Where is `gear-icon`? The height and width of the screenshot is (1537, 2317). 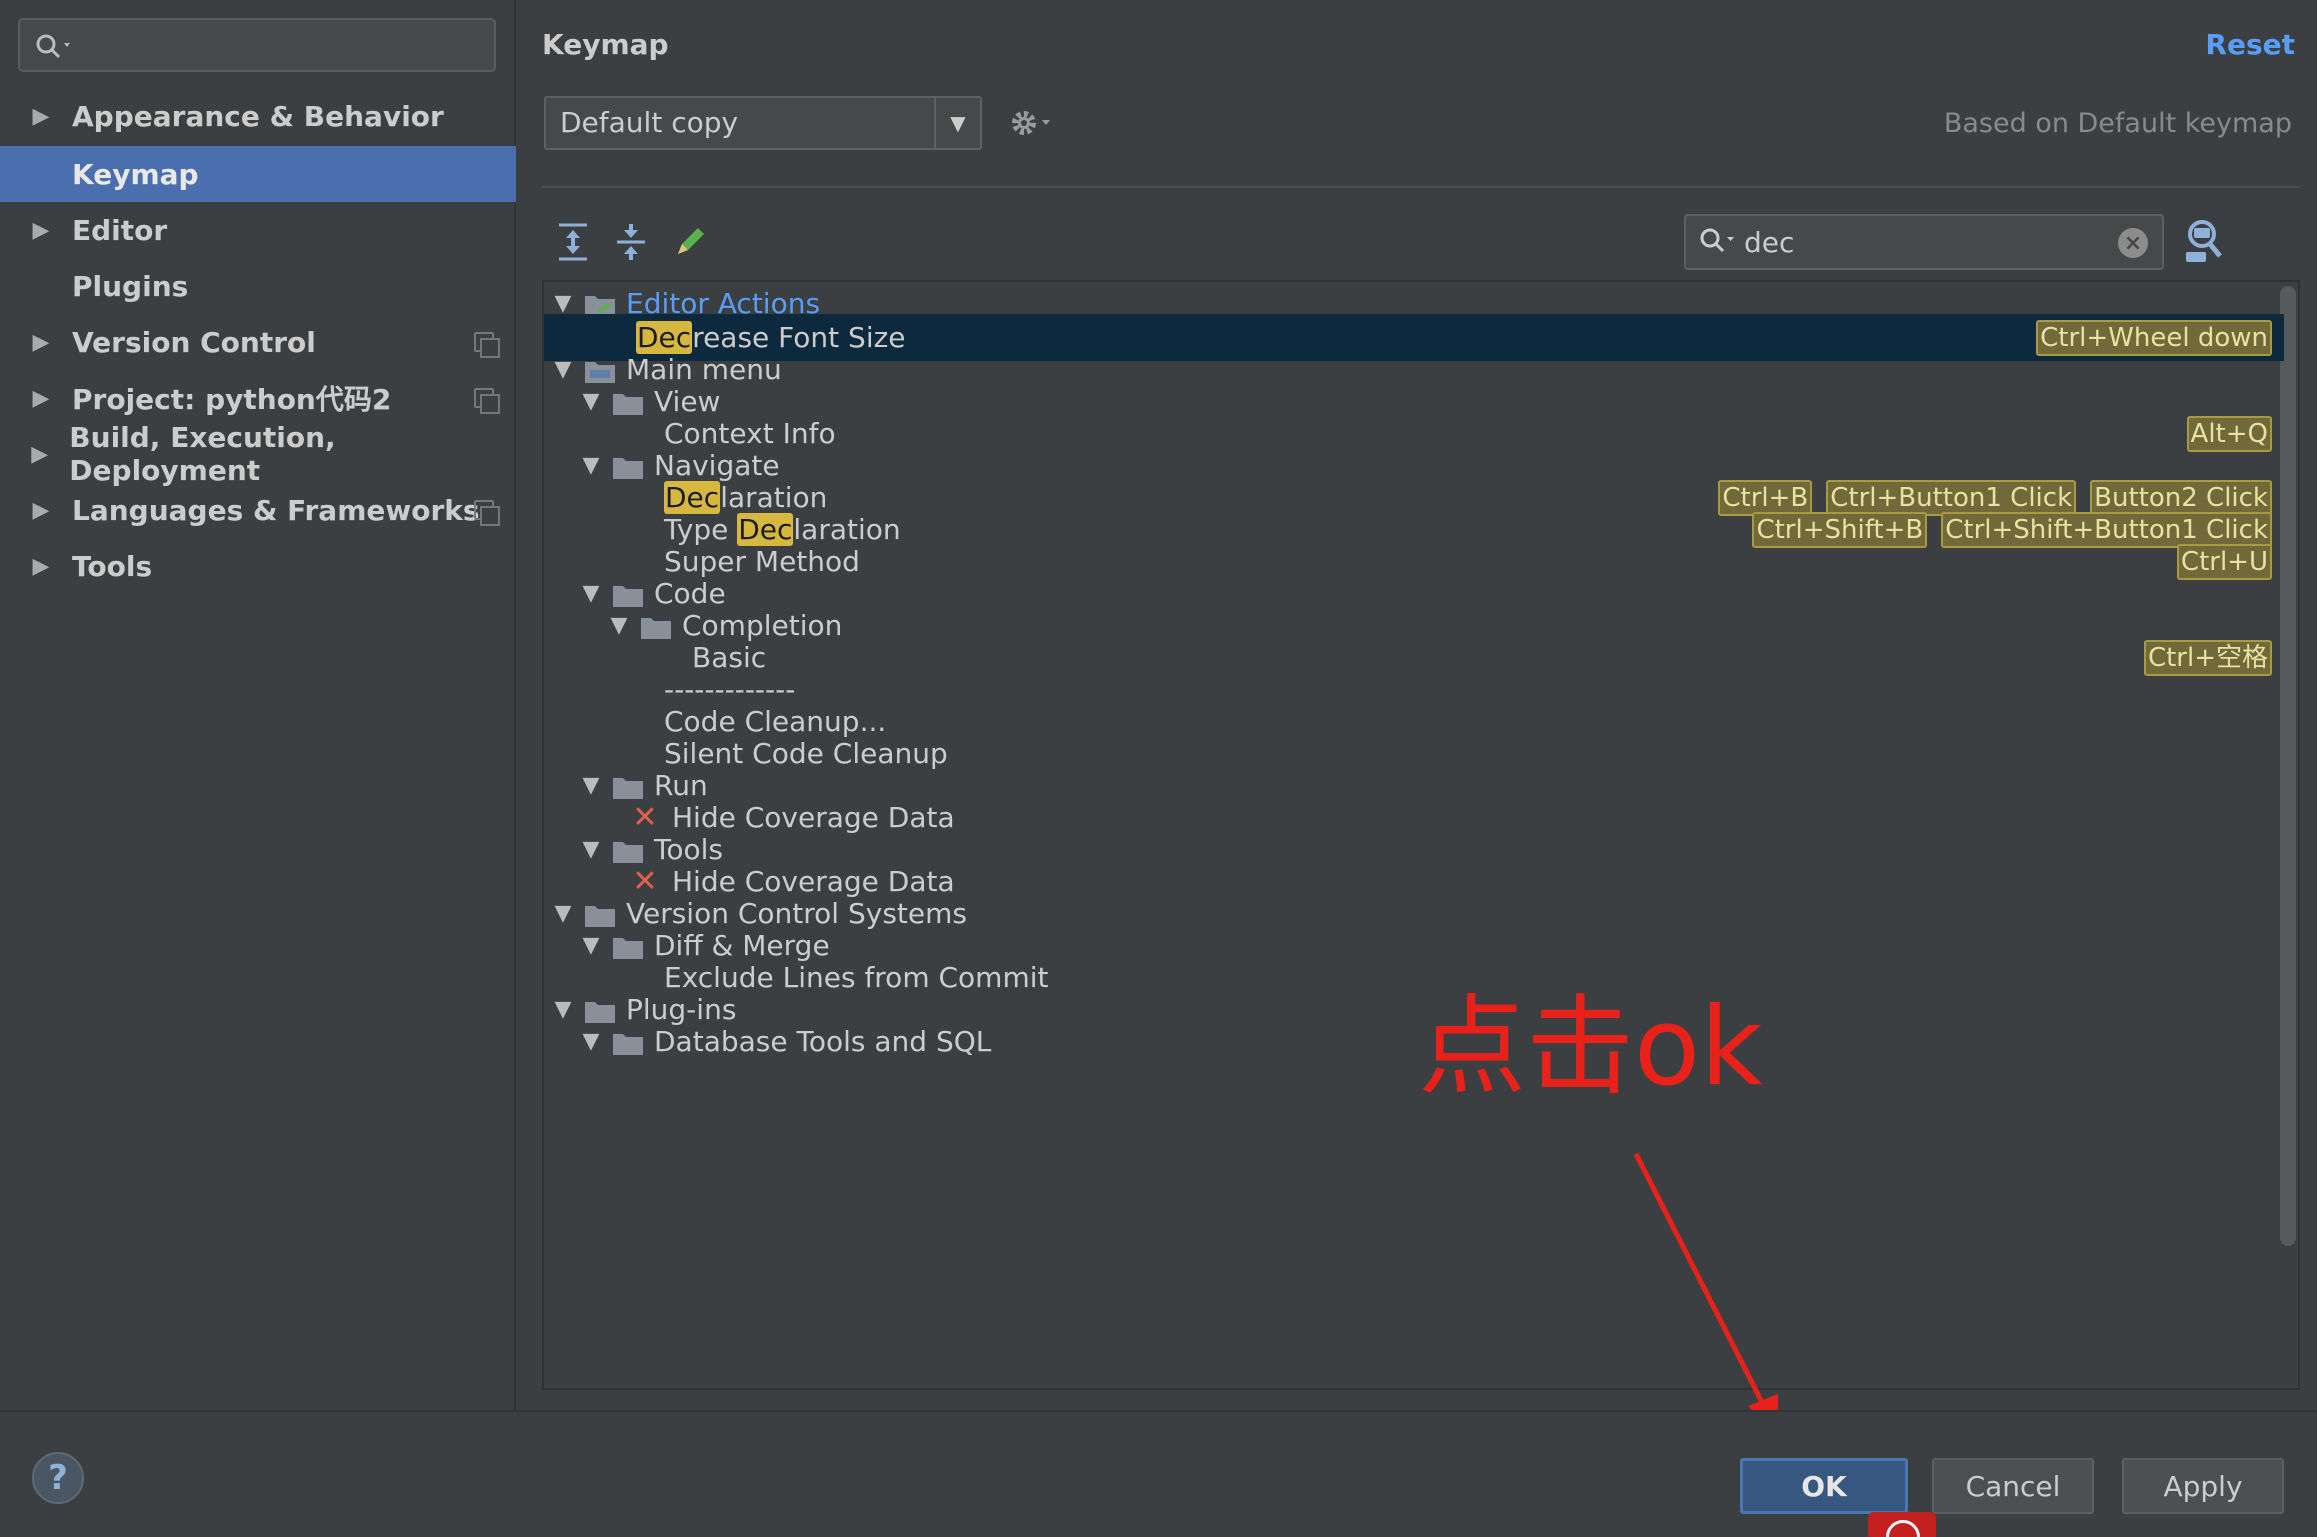
gear-icon is located at coordinates (1032, 123).